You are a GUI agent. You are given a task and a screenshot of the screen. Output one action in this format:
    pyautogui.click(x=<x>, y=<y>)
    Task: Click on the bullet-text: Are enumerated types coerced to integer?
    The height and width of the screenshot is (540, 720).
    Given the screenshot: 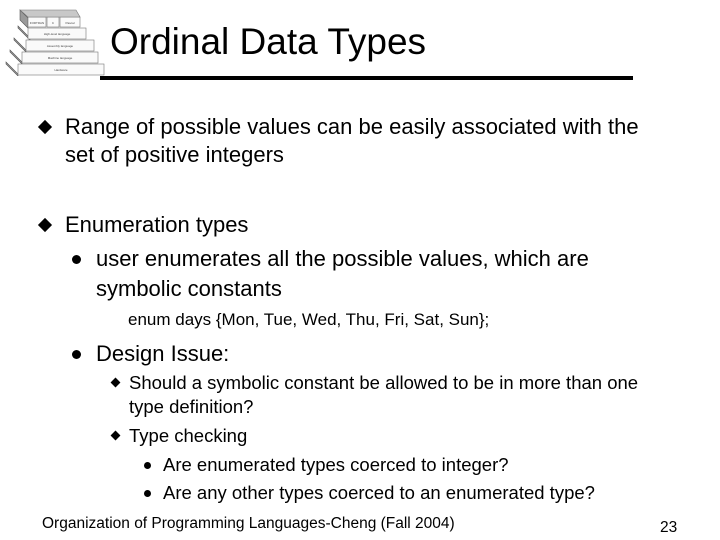 What is the action you would take?
    pyautogui.click(x=336, y=464)
    